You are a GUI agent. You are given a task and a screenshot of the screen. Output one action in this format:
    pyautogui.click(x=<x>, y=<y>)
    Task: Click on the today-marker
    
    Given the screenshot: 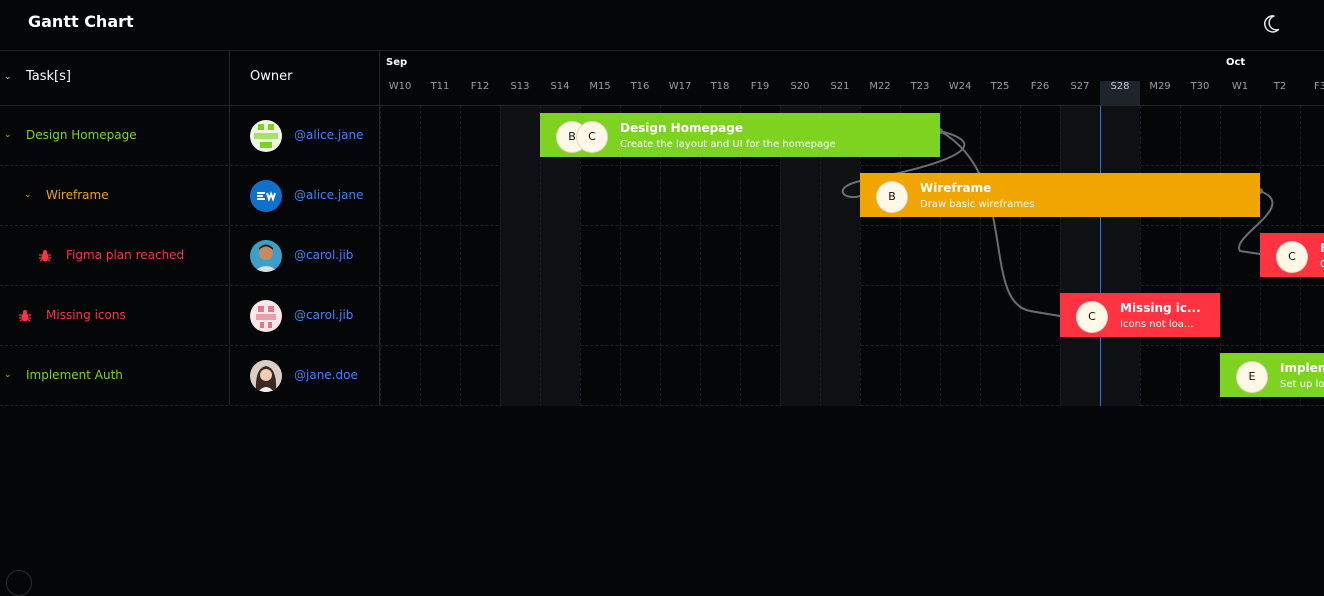 What is the action you would take?
    pyautogui.click(x=1100, y=256)
    